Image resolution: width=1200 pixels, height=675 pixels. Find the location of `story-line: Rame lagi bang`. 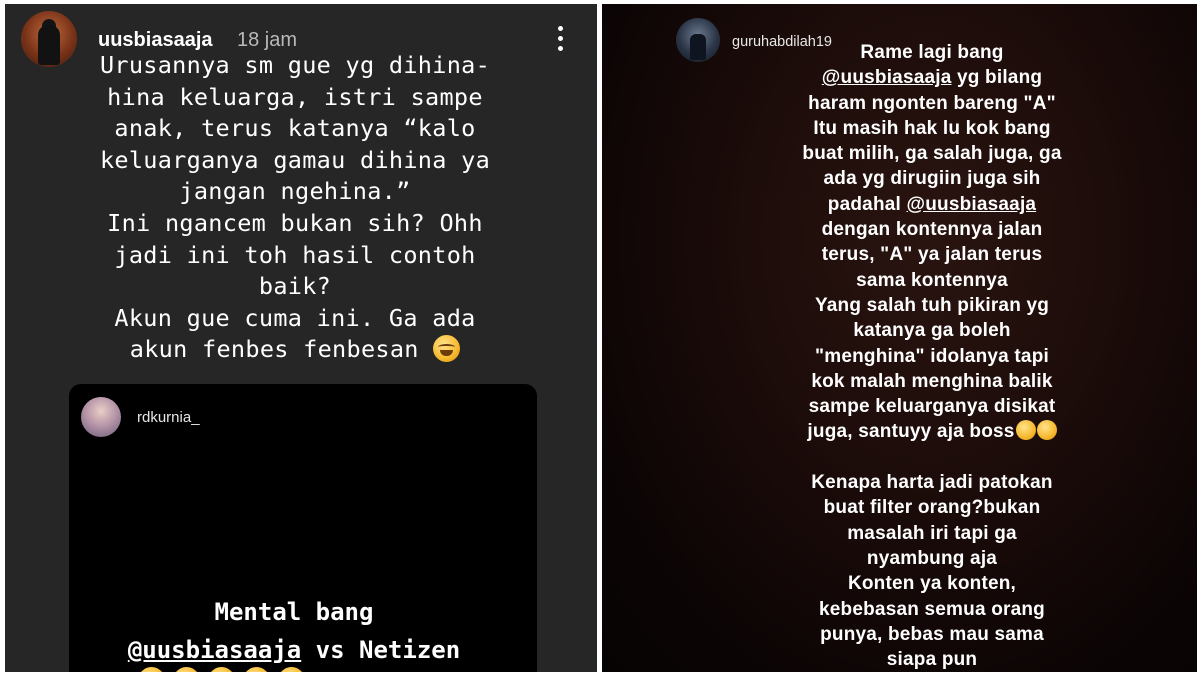

story-line: Rame lagi bang is located at coordinates (932, 52).